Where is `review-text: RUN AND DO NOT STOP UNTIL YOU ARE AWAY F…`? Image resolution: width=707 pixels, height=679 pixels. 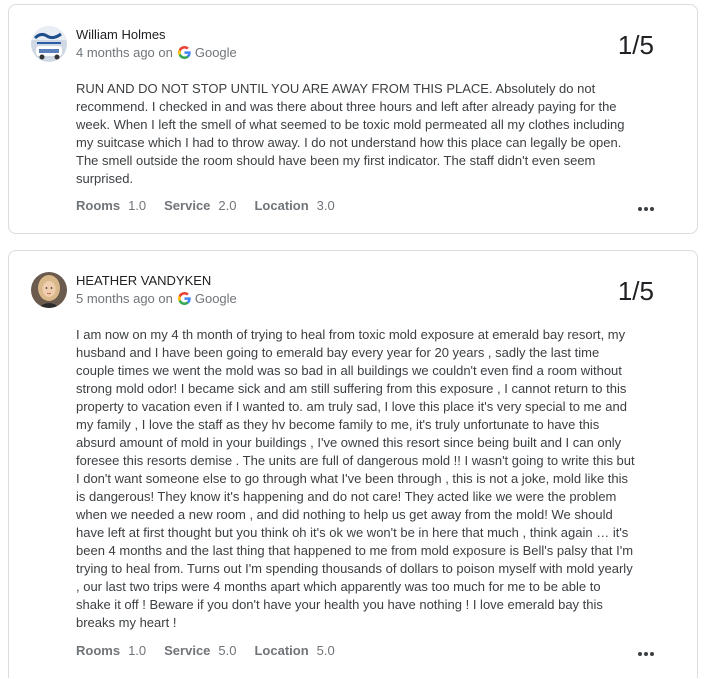 review-text: RUN AND DO NOT STOP UNTIL YOU ARE AWAY F… is located at coordinates (350, 133).